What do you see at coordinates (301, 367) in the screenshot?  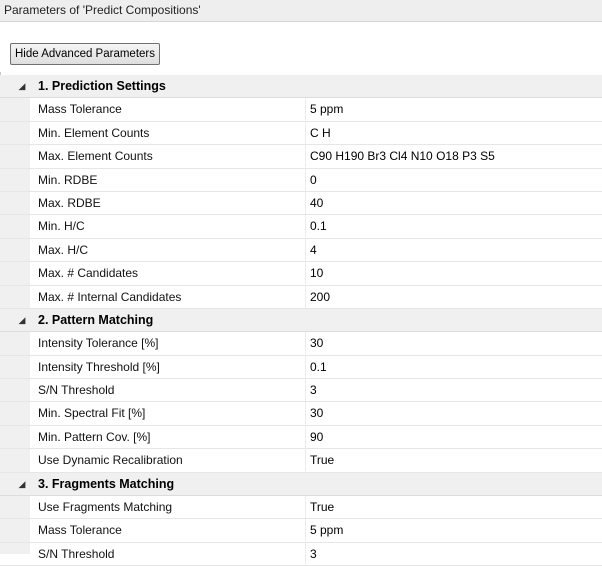 I see `property-row: Intensity Threshold [%] 0.1` at bounding box center [301, 367].